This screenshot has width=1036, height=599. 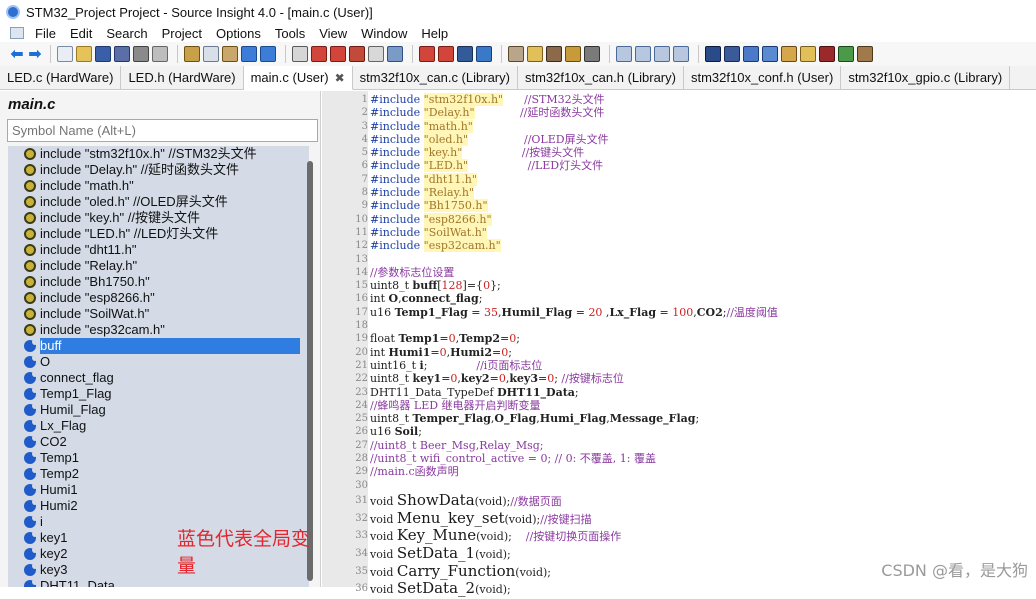 What do you see at coordinates (679, 139) in the screenshot?
I see `code-line: 4 #include "oled.h" //OLED屏头文件` at bounding box center [679, 139].